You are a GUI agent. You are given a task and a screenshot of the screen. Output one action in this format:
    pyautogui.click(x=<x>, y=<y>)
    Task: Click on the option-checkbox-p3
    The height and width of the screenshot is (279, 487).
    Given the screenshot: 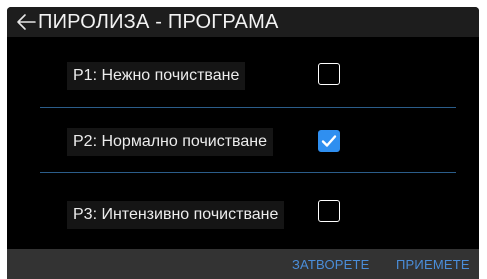 What is the action you would take?
    pyautogui.click(x=329, y=211)
    